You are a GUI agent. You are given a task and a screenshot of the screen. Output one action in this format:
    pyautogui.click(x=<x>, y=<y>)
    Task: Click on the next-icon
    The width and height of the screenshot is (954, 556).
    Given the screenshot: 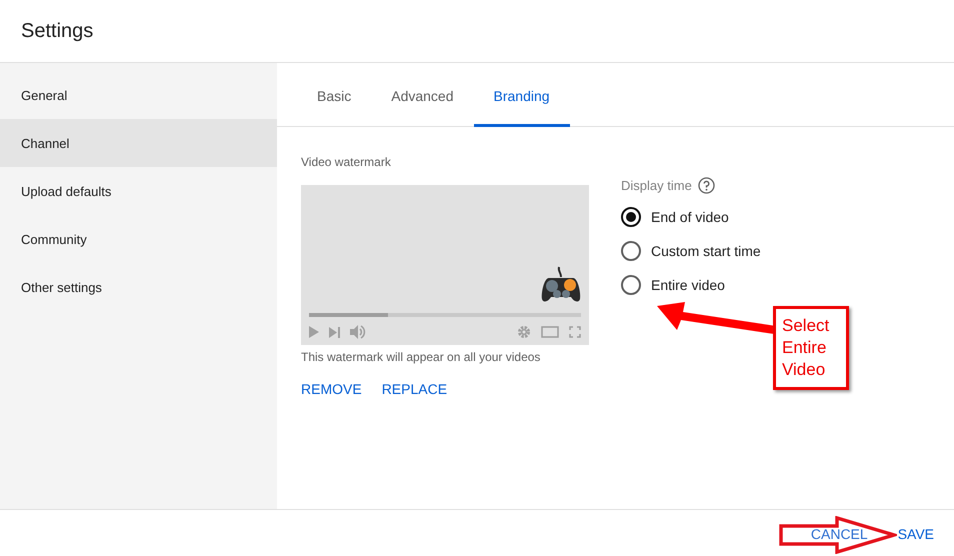 What is the action you would take?
    pyautogui.click(x=334, y=332)
    